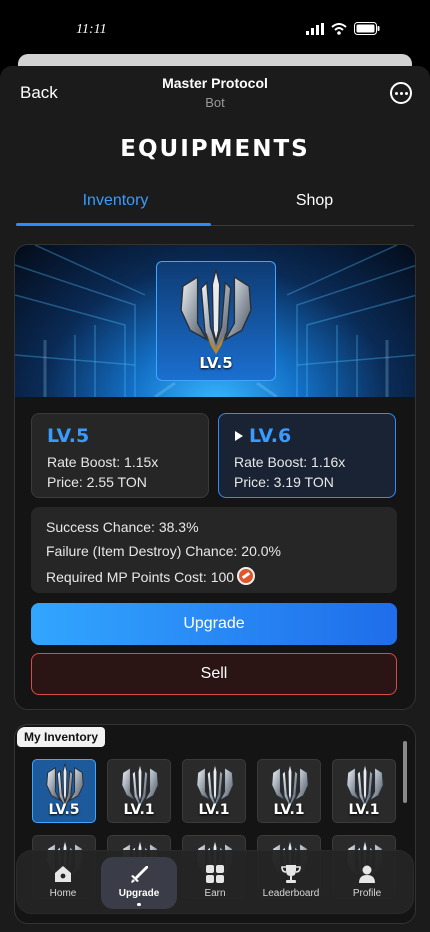 The height and width of the screenshot is (932, 430). Describe the element at coordinates (64, 810) in the screenshot. I see `inventory-item-level: LV.5` at that location.